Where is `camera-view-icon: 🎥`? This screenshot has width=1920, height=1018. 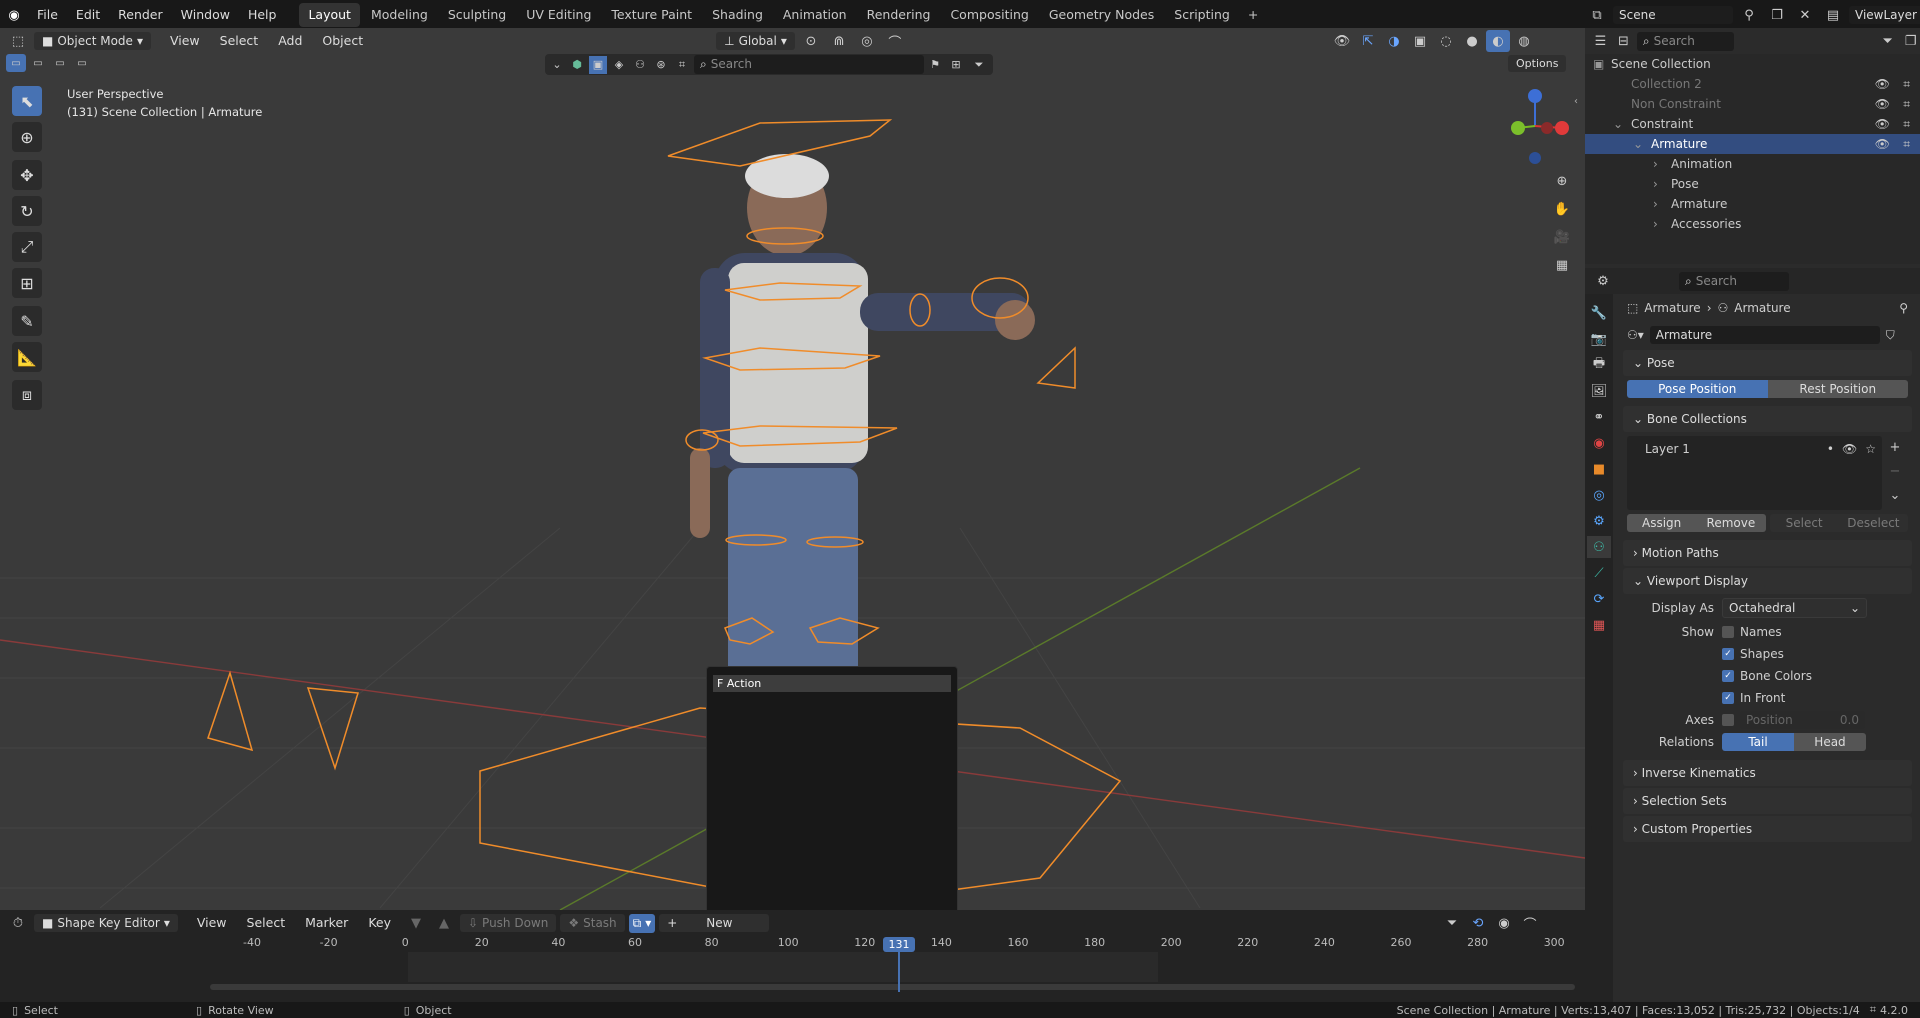 camera-view-icon: 🎥 is located at coordinates (1562, 237).